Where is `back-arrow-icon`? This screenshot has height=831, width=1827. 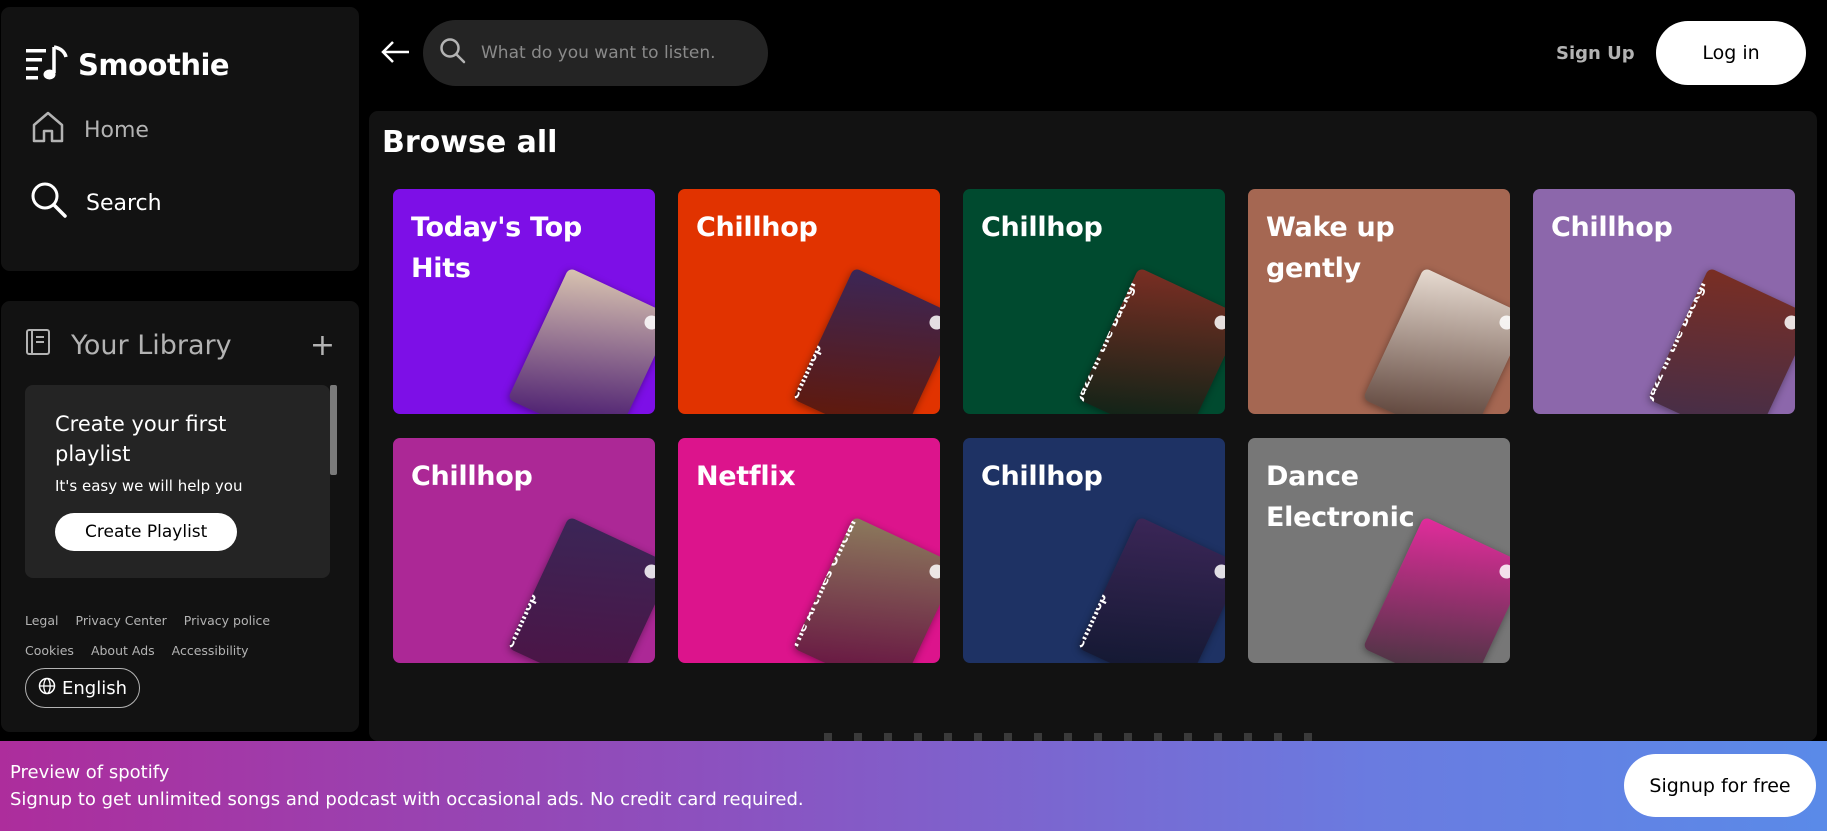
back-arrow-icon is located at coordinates (395, 54).